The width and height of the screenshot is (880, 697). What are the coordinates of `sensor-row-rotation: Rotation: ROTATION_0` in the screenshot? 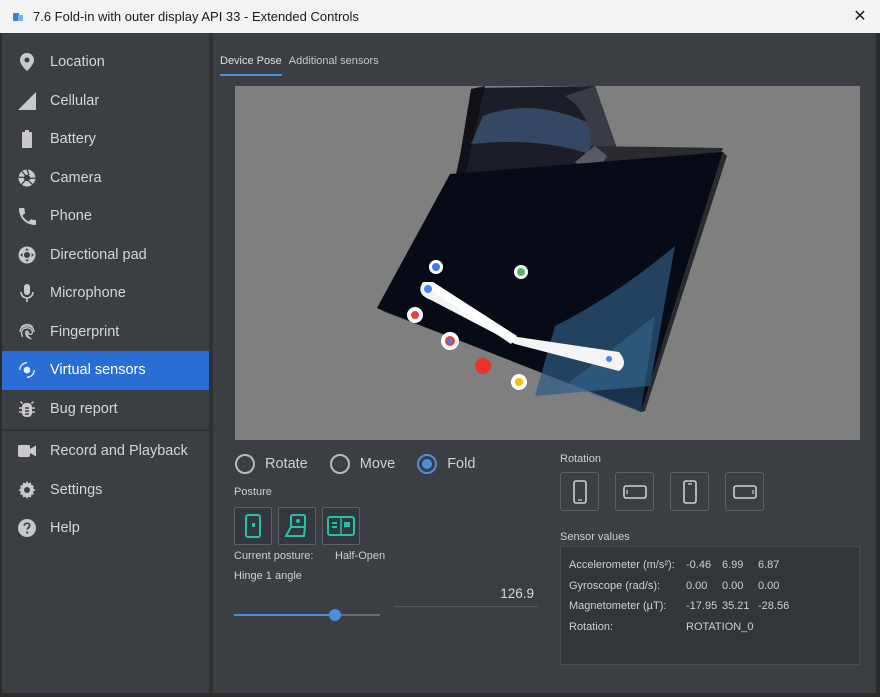 It's located at (714, 627).